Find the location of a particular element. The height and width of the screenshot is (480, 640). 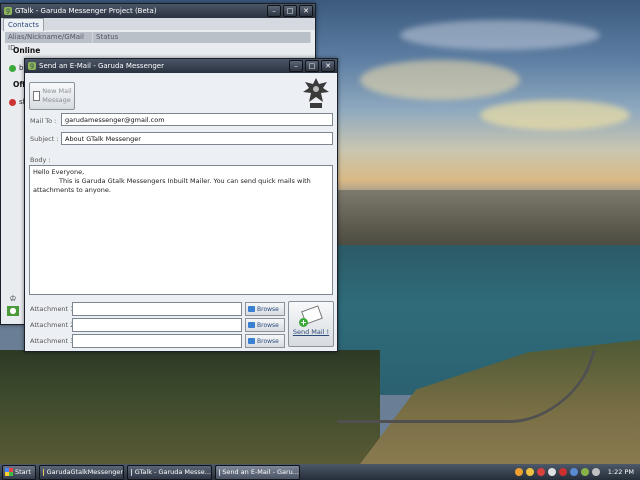

start-button: Start is located at coordinates (19, 472).